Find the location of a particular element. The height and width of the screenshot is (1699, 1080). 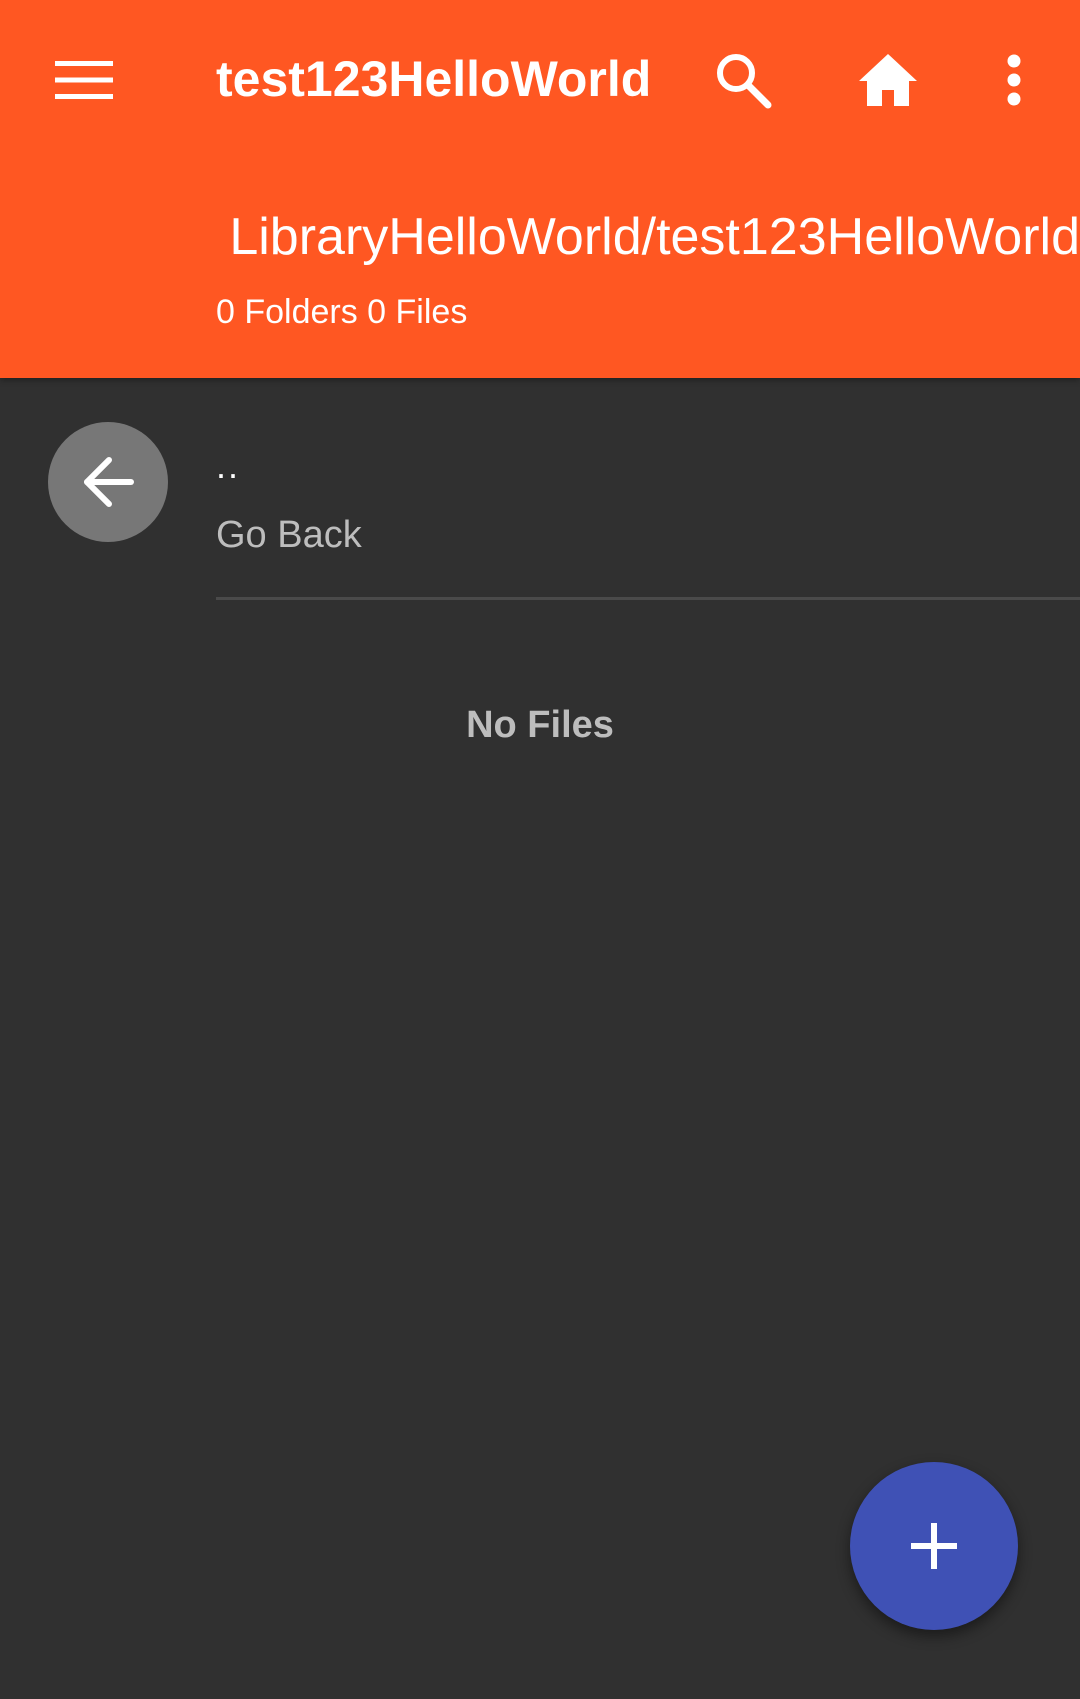

more-options-button is located at coordinates (1014, 80).